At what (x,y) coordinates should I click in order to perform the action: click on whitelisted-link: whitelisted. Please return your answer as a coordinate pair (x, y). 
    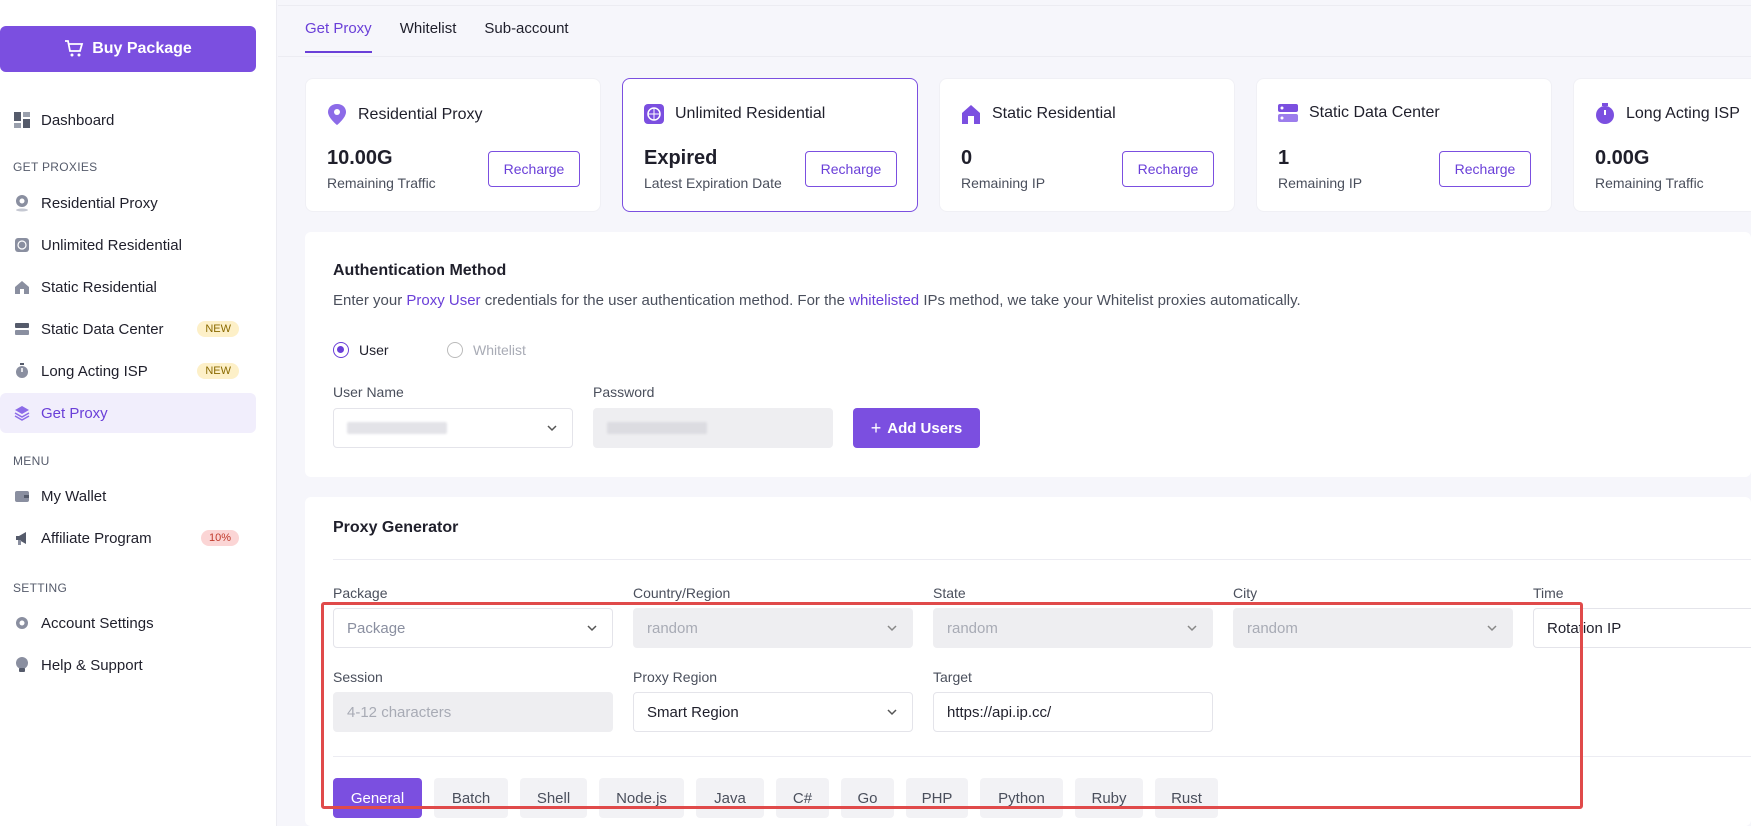
    Looking at the image, I should click on (884, 300).